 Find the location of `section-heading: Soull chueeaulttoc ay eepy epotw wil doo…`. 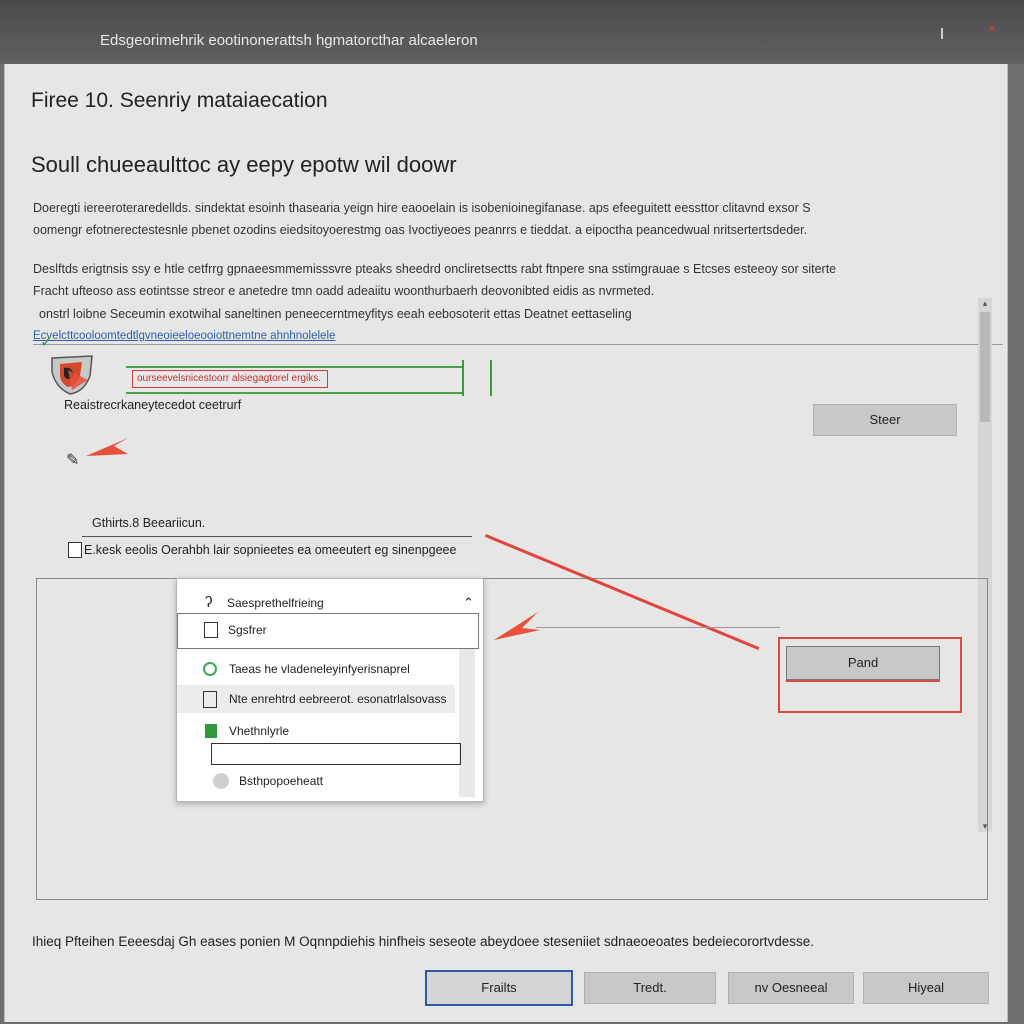

section-heading: Soull chueeaulttoc ay eepy epotw wil doo… is located at coordinates (244, 164).